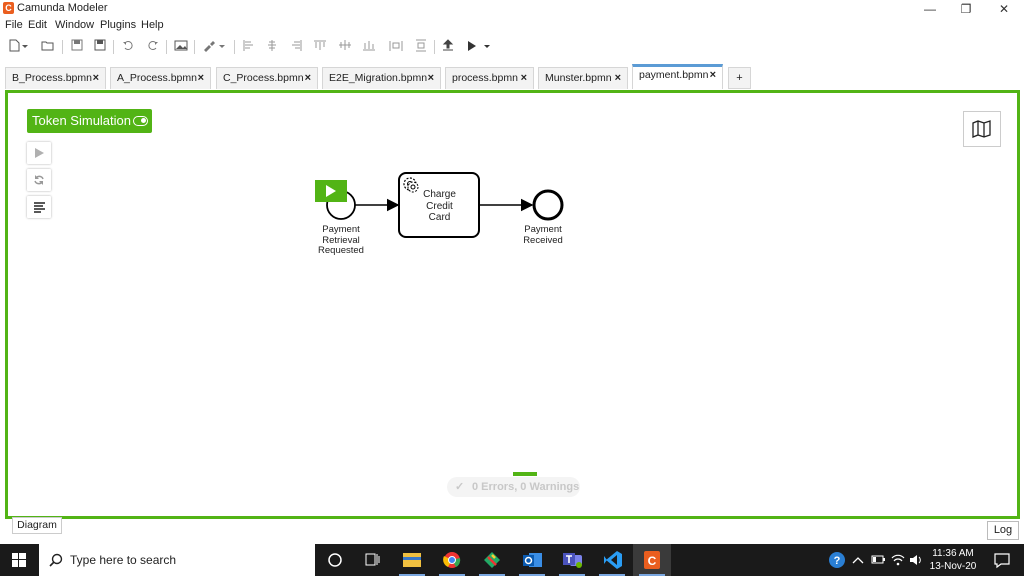 This screenshot has height=581, width=1024. I want to click on menu-plugins: Plugins, so click(118, 25).